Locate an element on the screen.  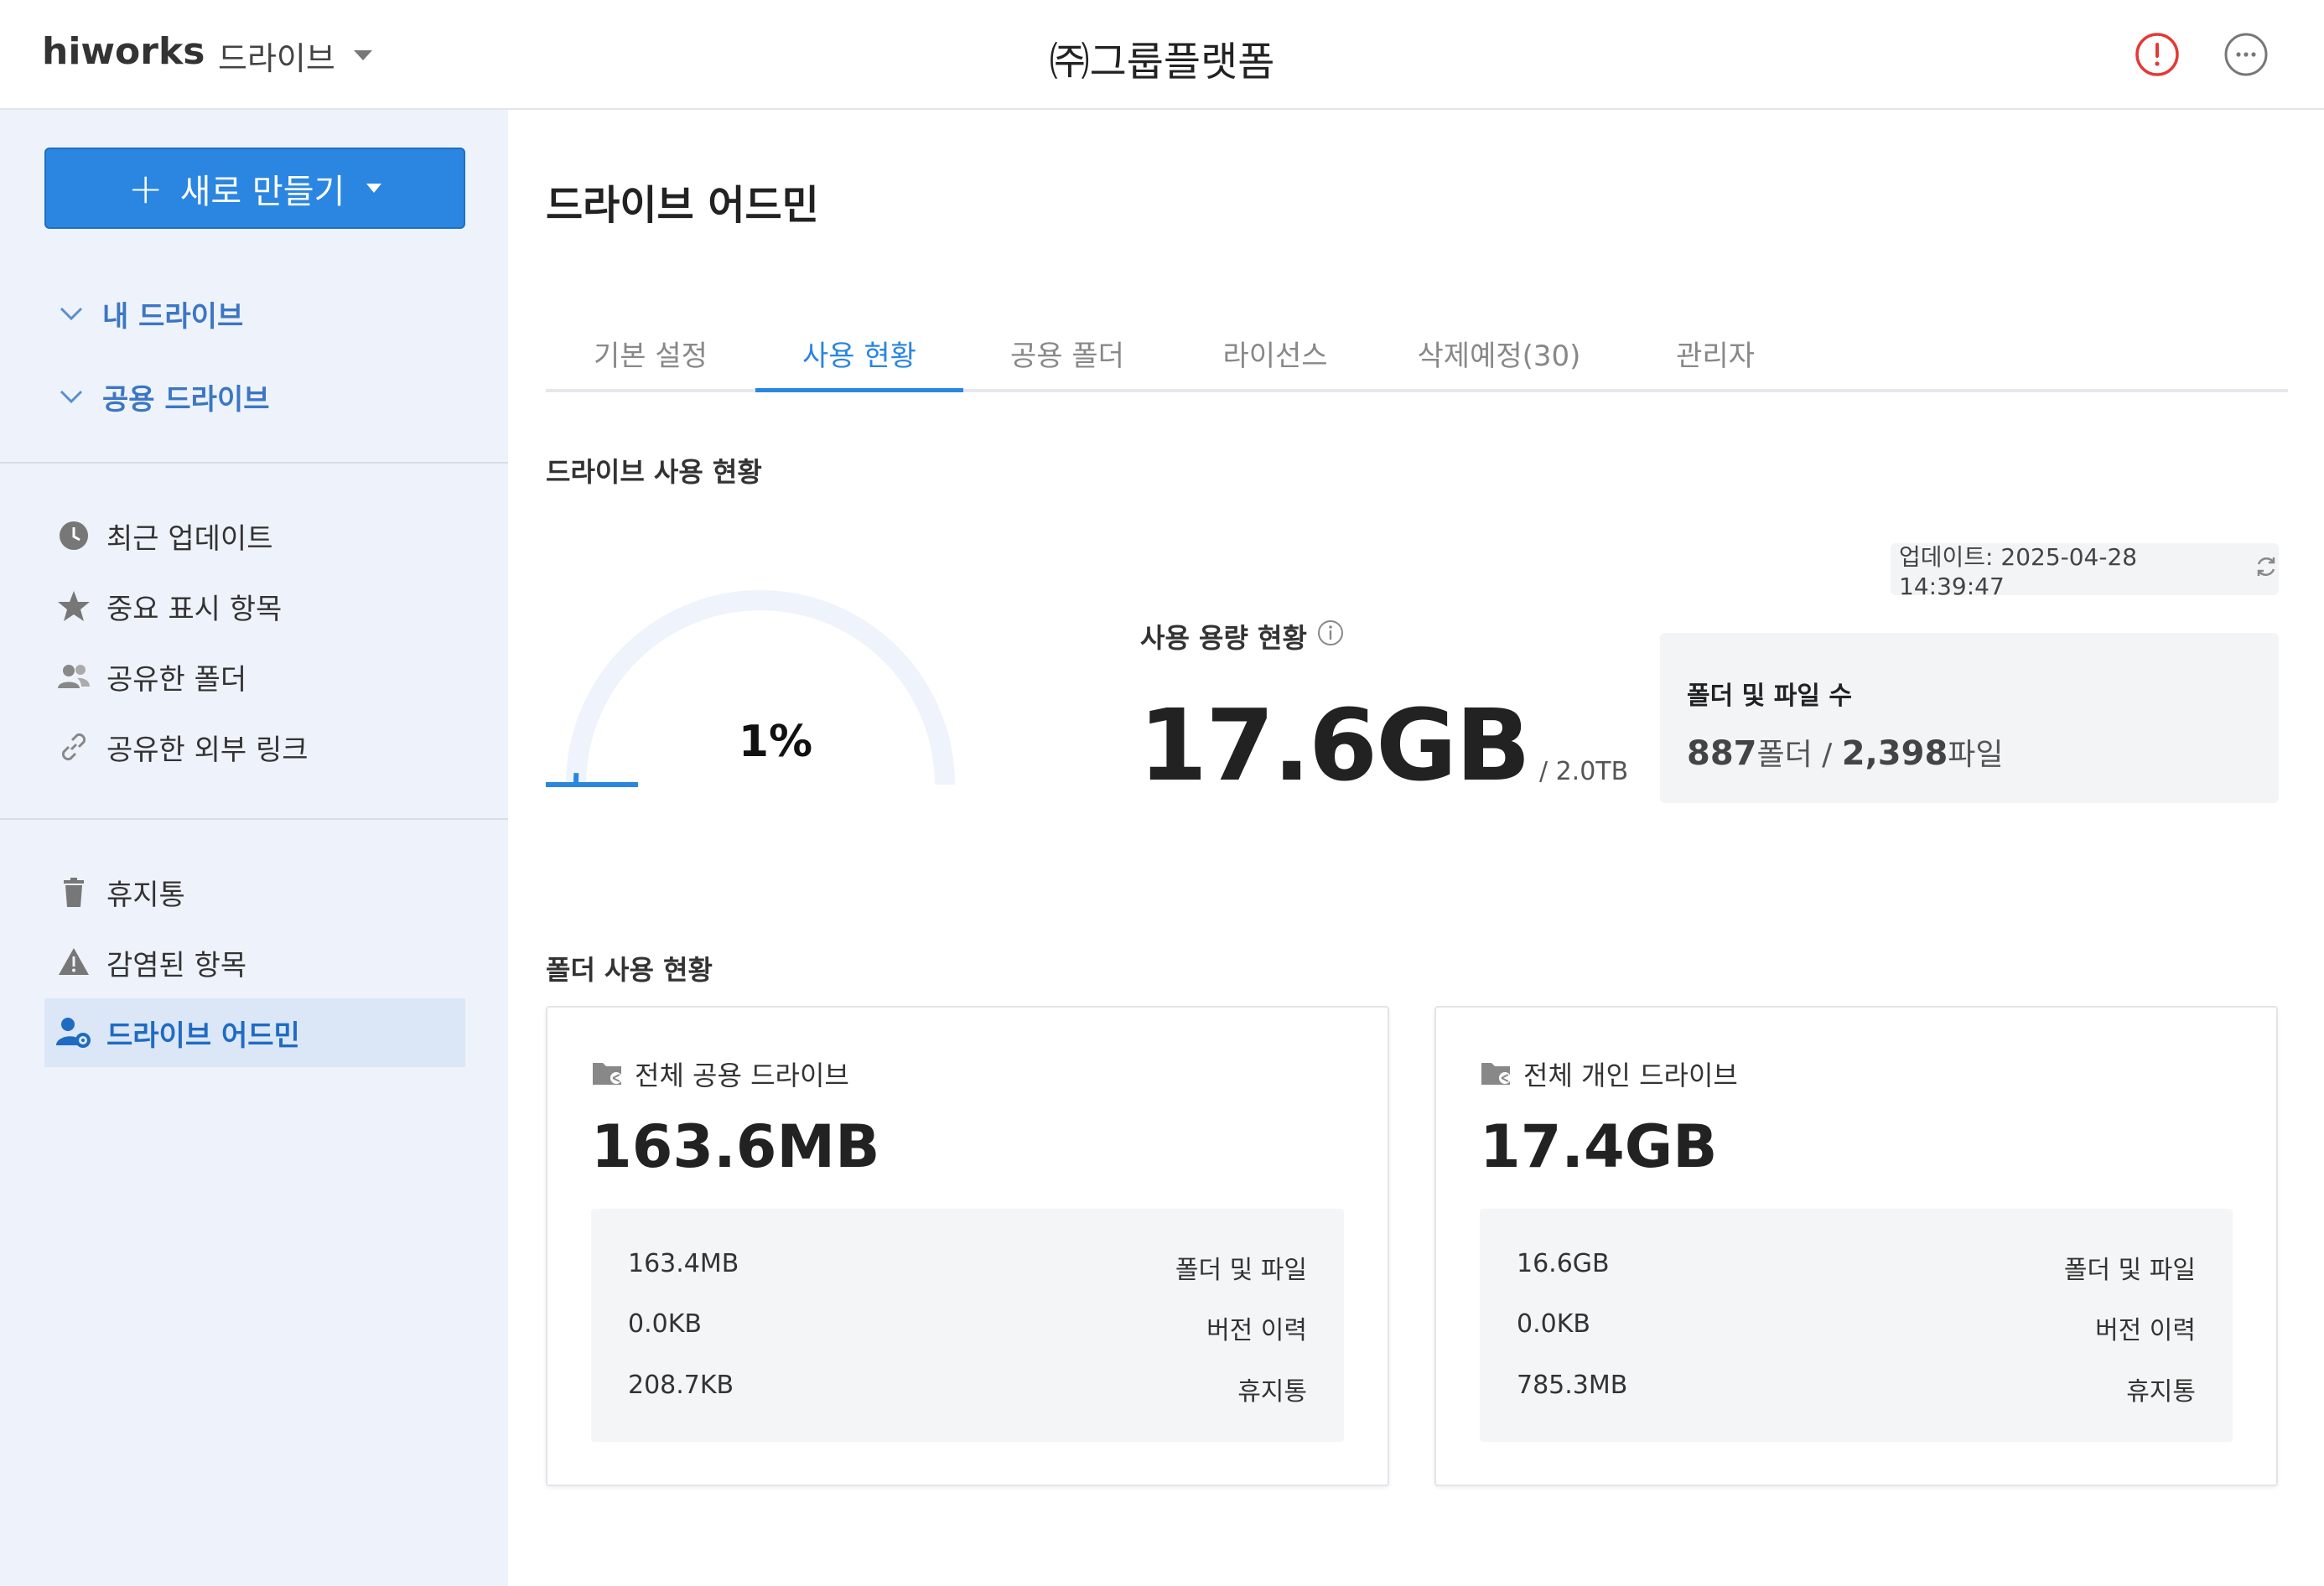
trash-icon is located at coordinates (73, 892).